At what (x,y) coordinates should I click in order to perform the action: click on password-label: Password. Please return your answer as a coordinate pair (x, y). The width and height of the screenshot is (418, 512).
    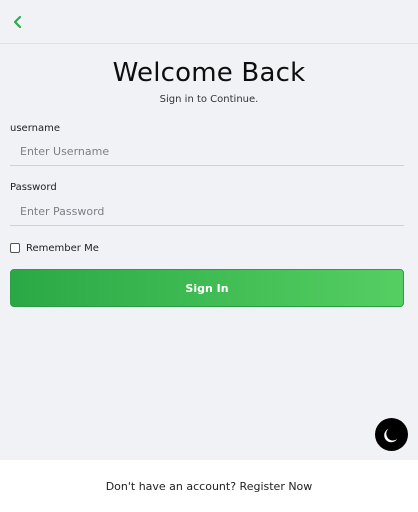
    Looking at the image, I should click on (33, 187).